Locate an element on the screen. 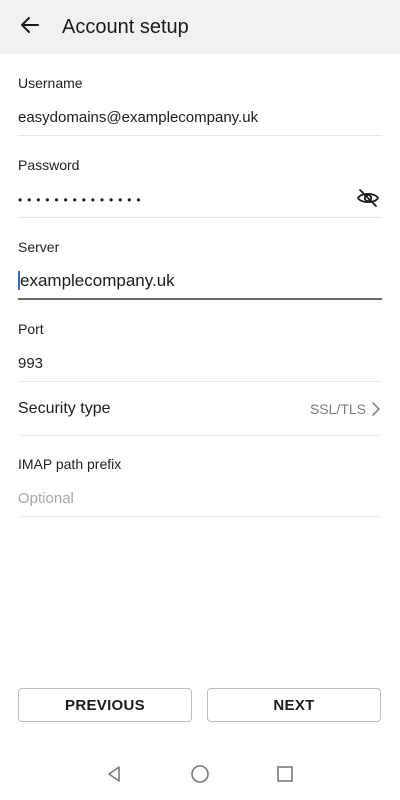 The image size is (400, 800). server-input-text: examplecompany.uk is located at coordinates (97, 280).